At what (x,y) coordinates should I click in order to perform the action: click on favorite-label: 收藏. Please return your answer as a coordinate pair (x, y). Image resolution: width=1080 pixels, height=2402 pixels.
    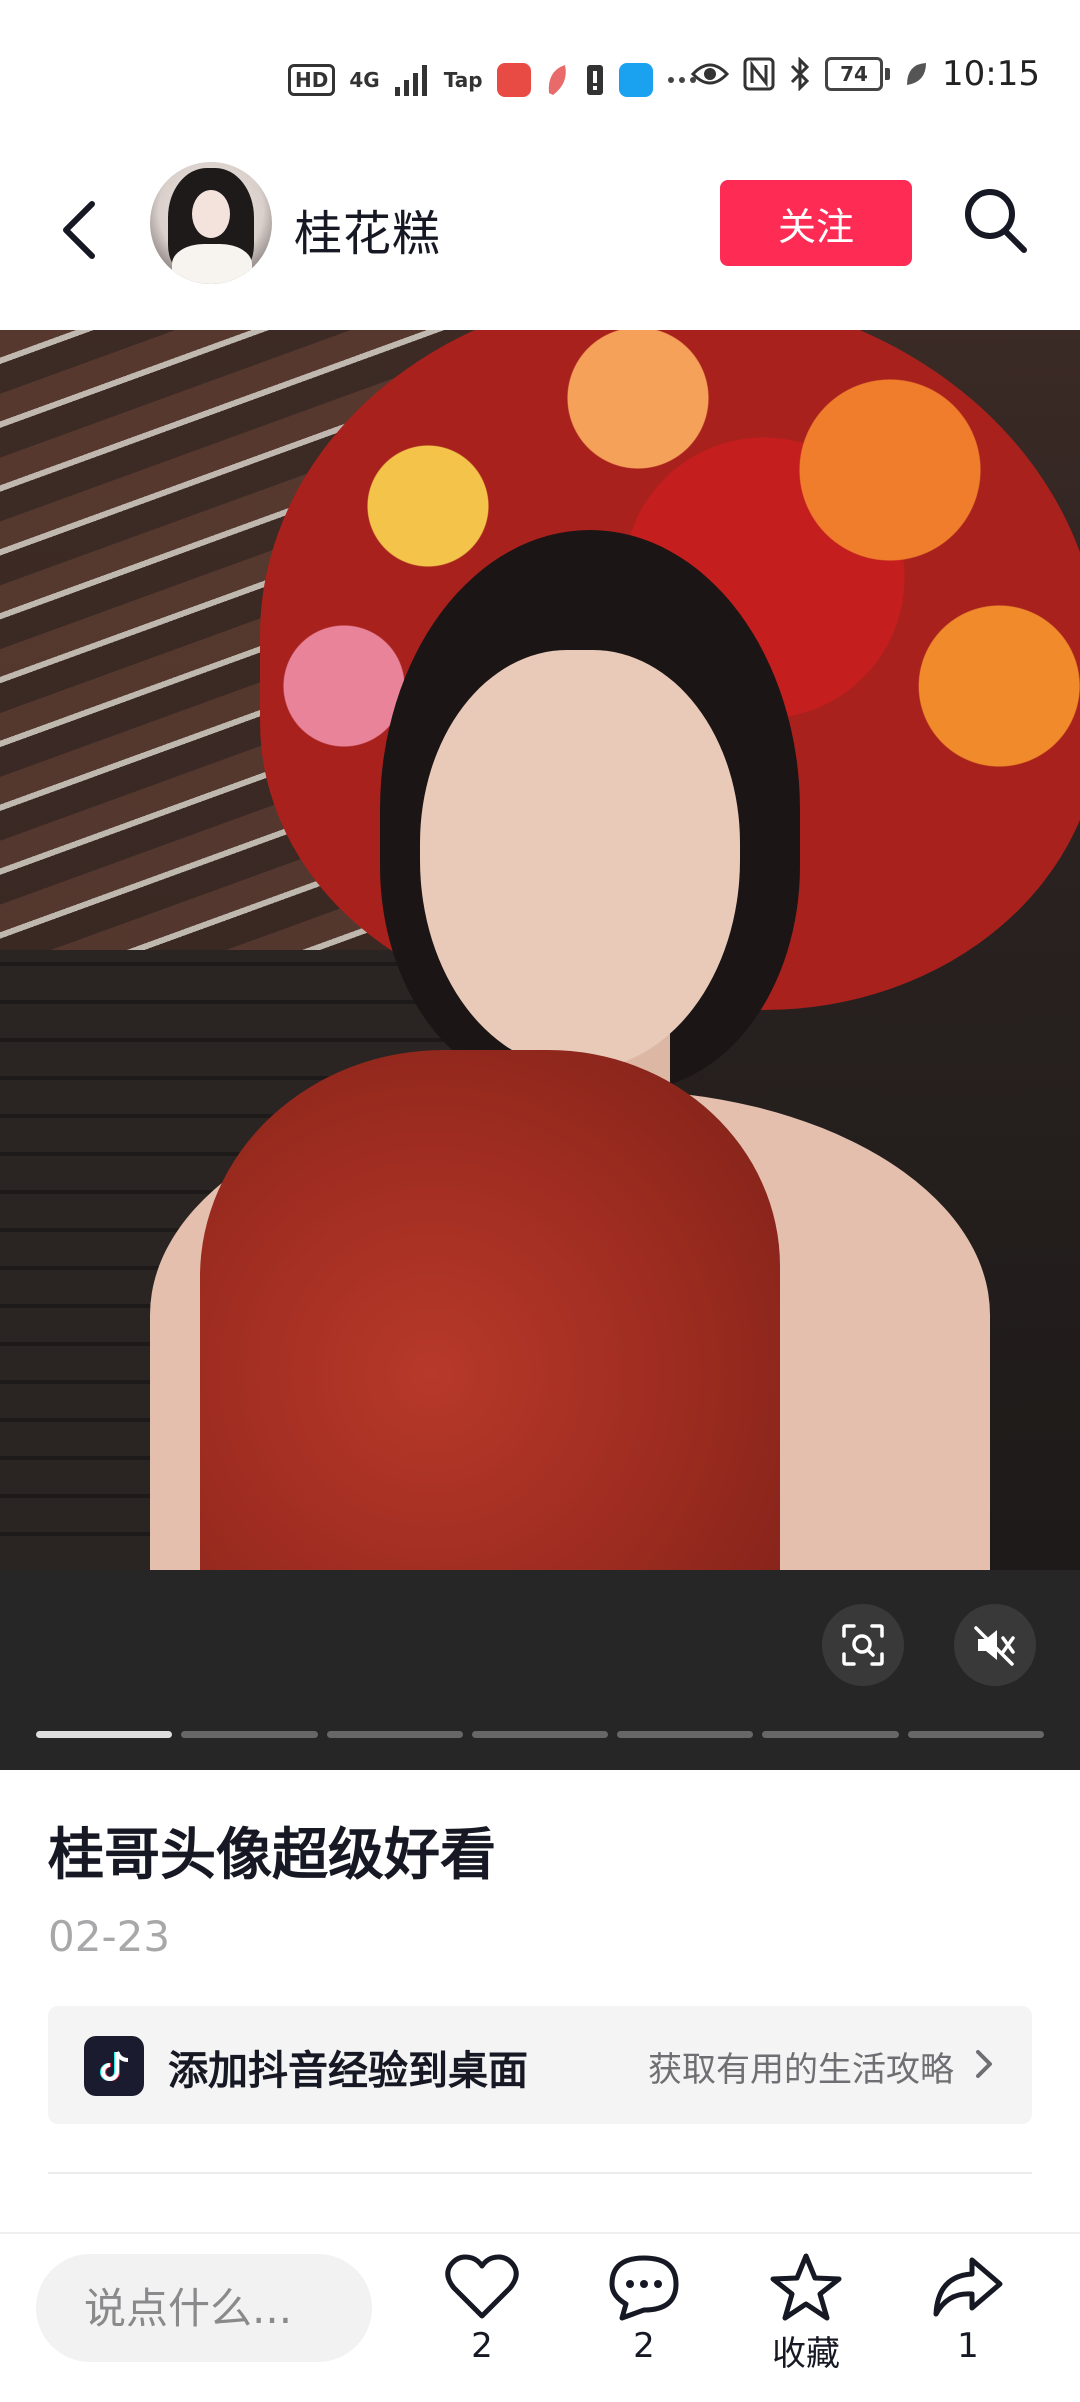
    Looking at the image, I should click on (806, 2354).